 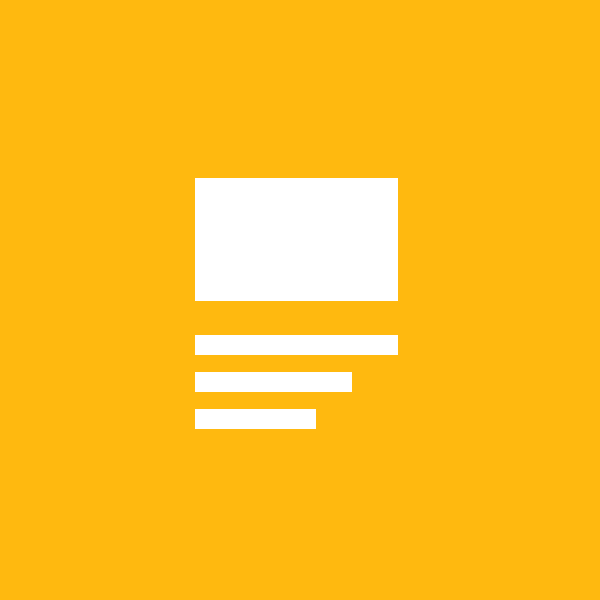 I want to click on icon-text-line-medium, so click(x=273, y=382).